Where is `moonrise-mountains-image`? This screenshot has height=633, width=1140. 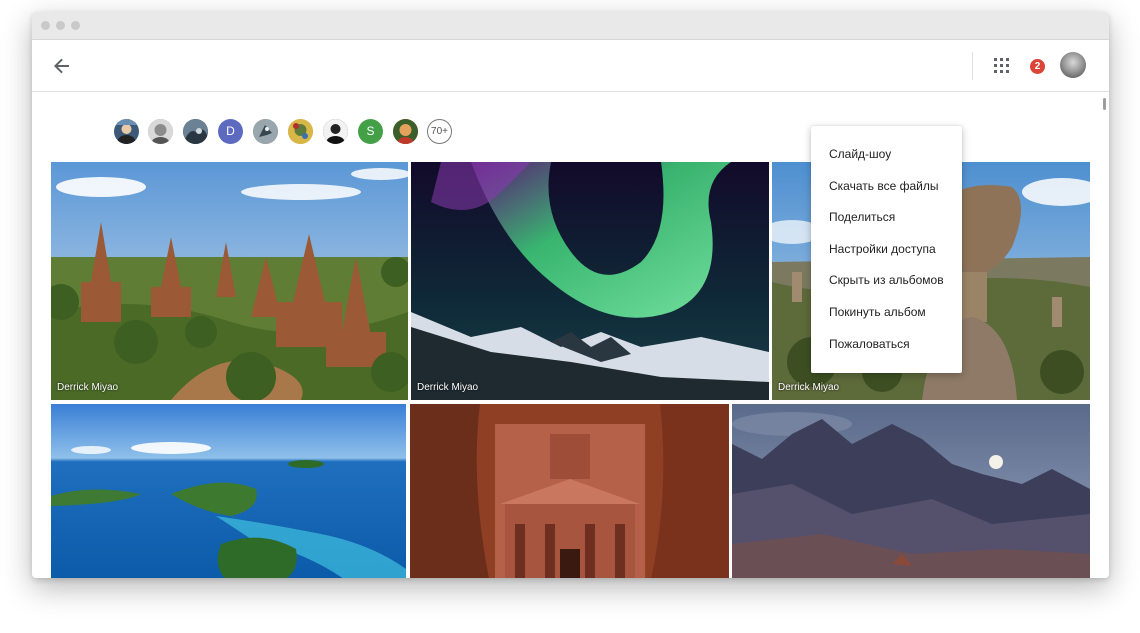
moonrise-mountains-image is located at coordinates (911, 491).